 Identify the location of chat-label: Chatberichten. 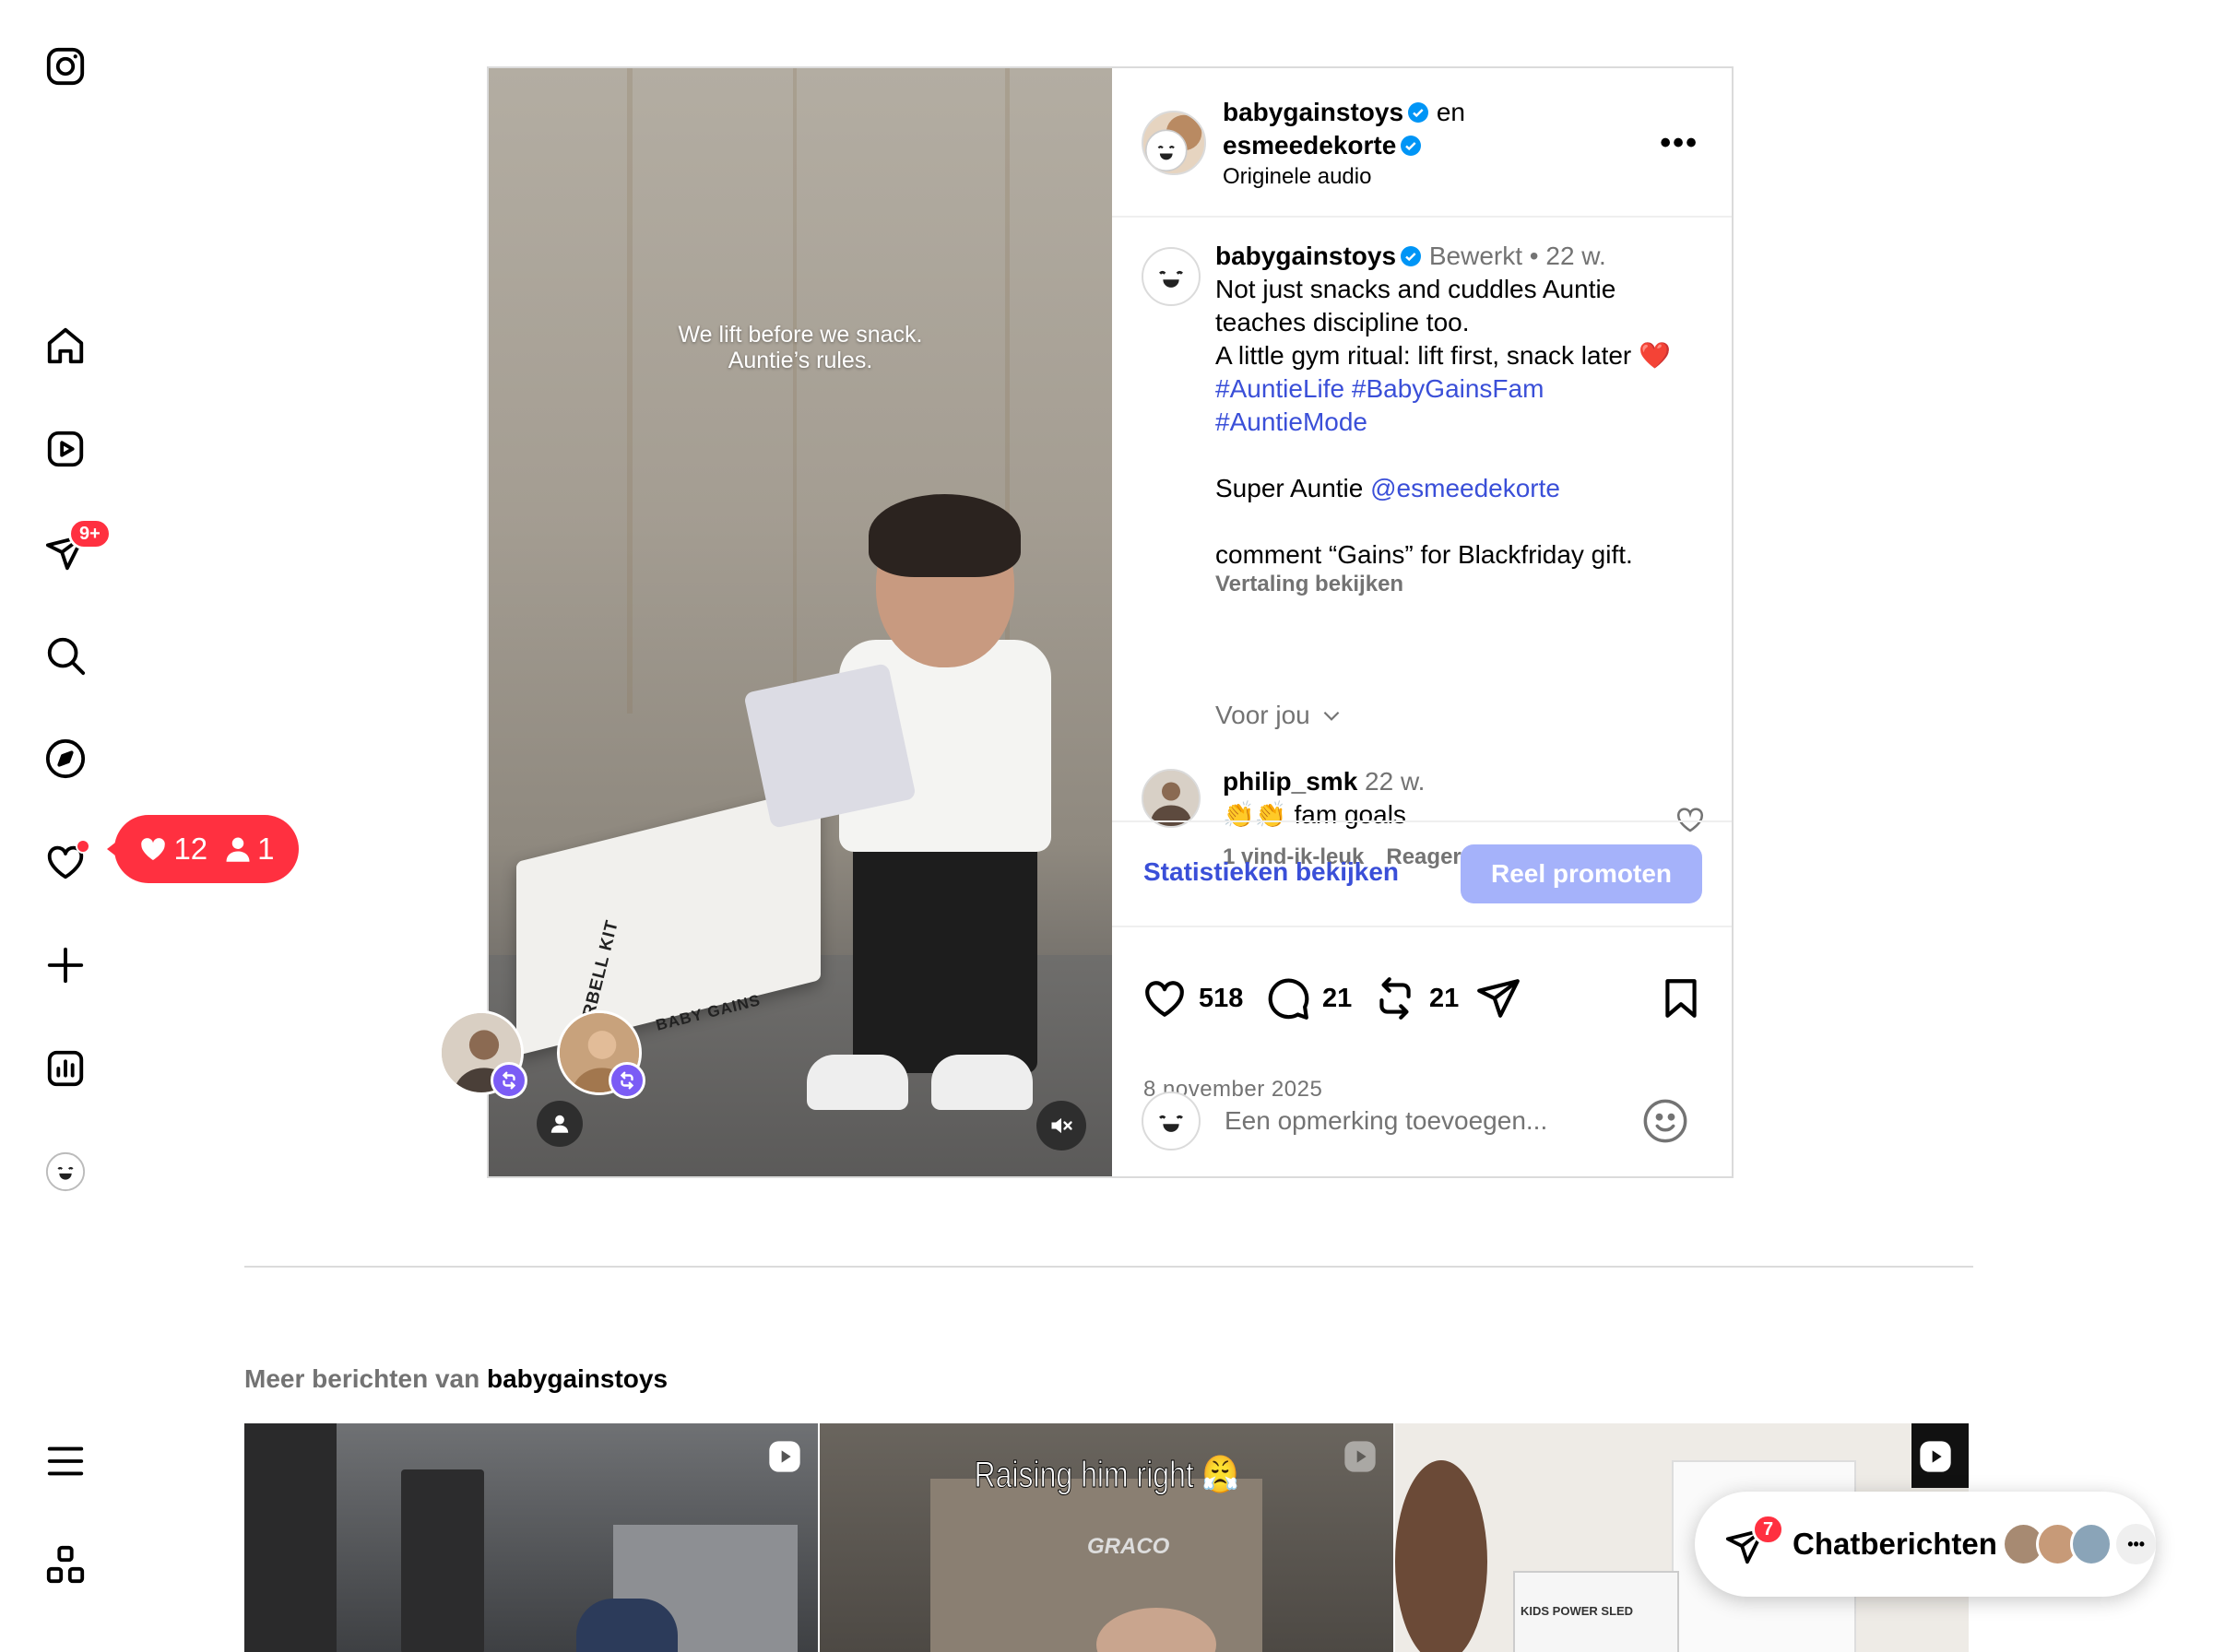
(1895, 1544).